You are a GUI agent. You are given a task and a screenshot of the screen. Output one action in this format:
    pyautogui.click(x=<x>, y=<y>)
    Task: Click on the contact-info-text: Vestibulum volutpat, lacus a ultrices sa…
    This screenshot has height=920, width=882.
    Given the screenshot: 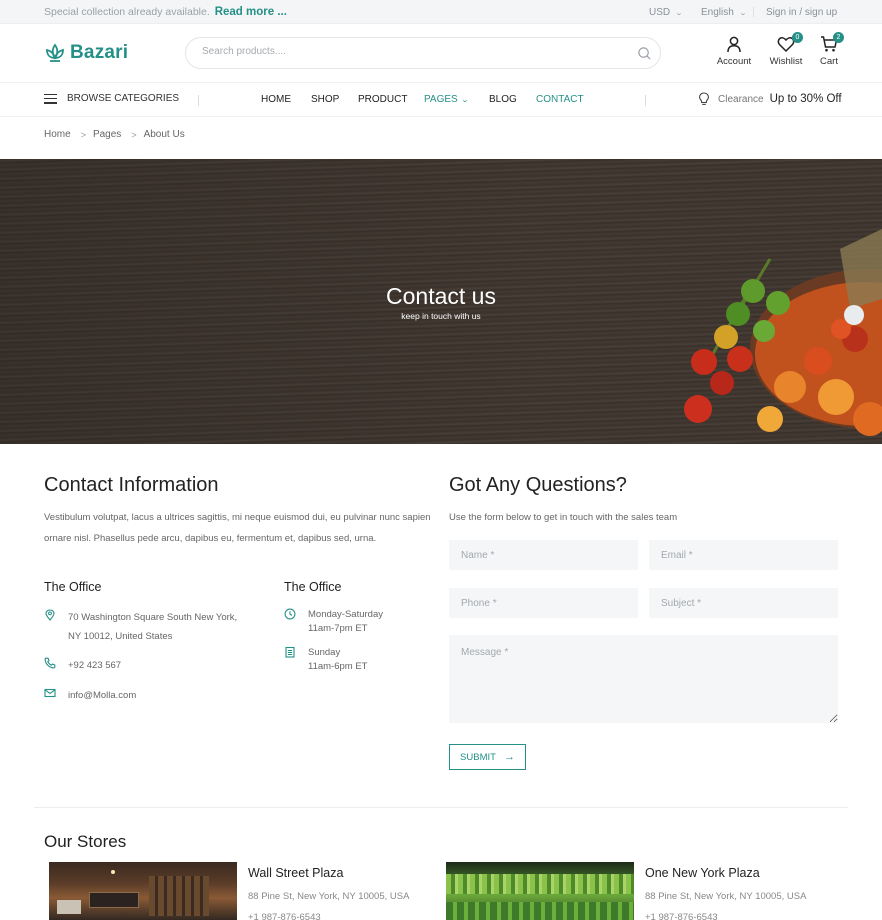 What is the action you would take?
    pyautogui.click(x=237, y=528)
    